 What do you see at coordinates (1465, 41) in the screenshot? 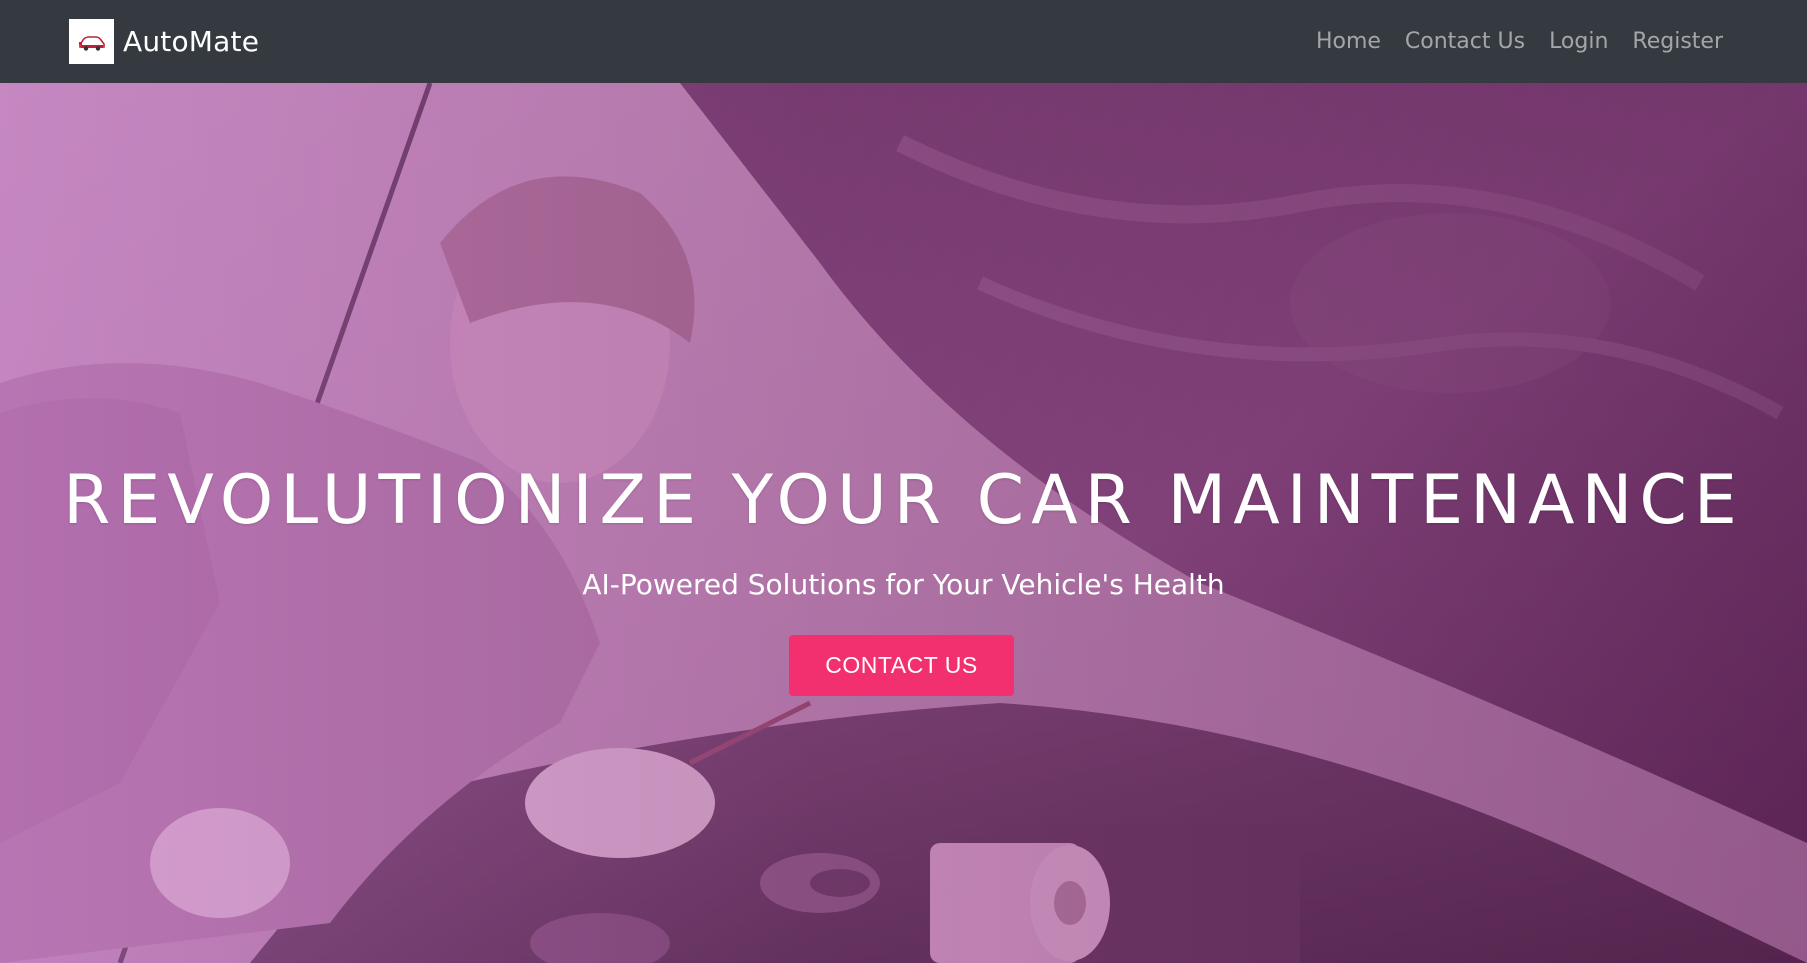
I see `nav-link-contact-us: Contact Us` at bounding box center [1465, 41].